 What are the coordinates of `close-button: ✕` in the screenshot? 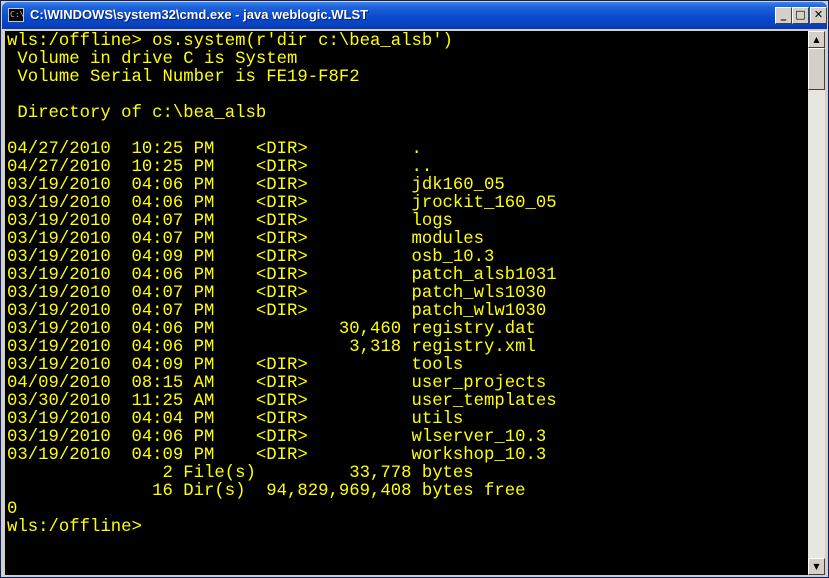 It's located at (818, 15).